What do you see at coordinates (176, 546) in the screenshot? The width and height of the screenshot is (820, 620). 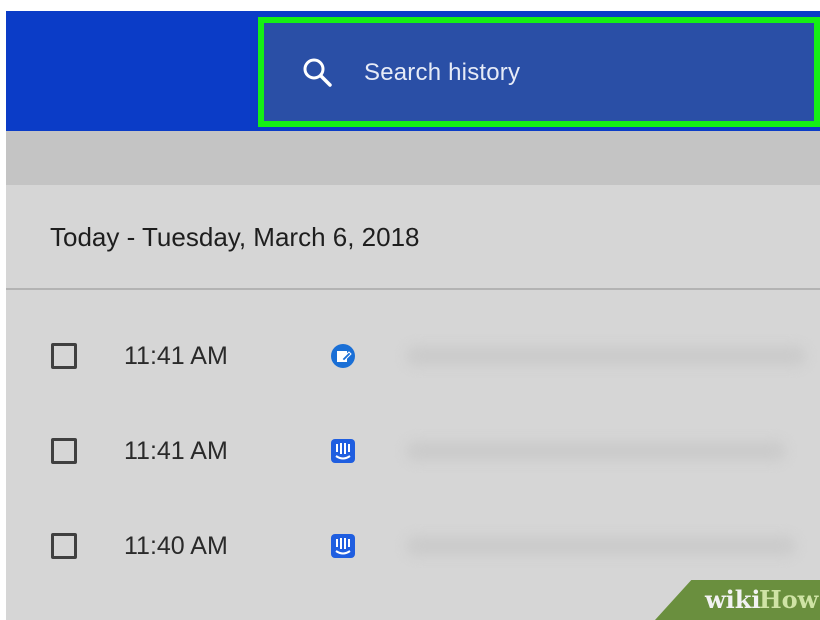 I see `row-time: 11:40 AM` at bounding box center [176, 546].